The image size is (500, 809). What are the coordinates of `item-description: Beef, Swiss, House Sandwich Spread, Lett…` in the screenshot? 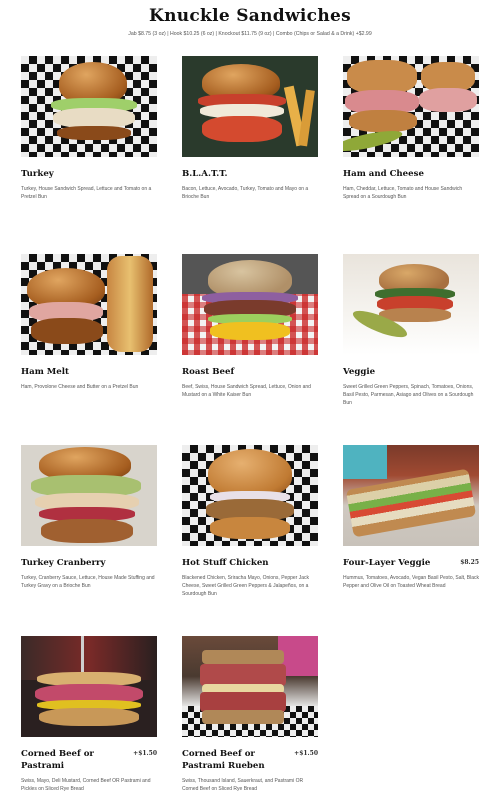 It's located at (246, 391).